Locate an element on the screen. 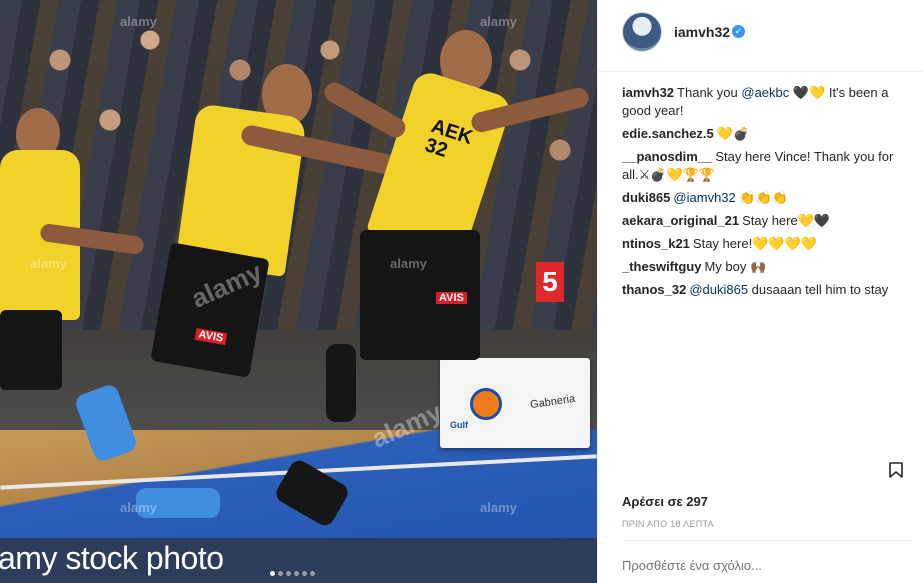 This screenshot has height=583, width=923. mention-link: @aekbc is located at coordinates (765, 92).